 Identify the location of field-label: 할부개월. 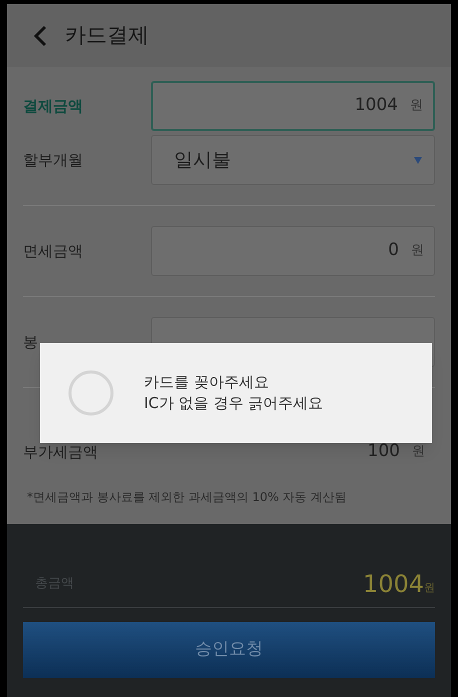
(53, 160).